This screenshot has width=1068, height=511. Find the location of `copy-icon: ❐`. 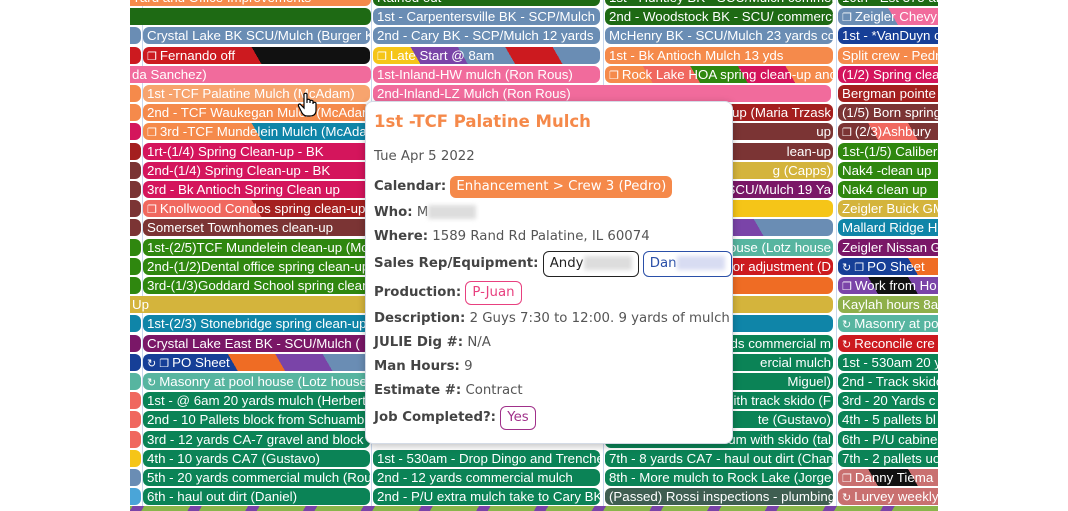

copy-icon: ❐ is located at coordinates (614, 76).